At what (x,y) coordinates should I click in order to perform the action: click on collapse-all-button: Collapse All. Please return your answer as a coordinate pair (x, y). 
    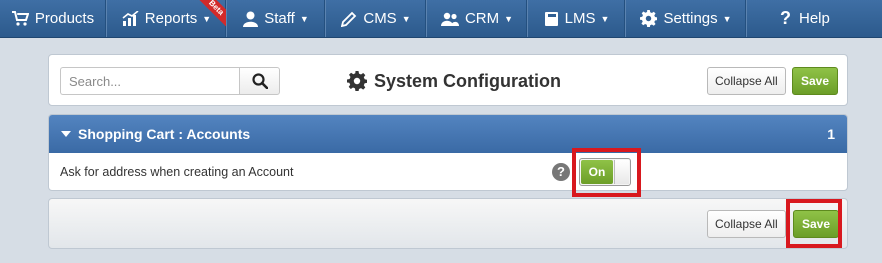
    Looking at the image, I should click on (746, 81).